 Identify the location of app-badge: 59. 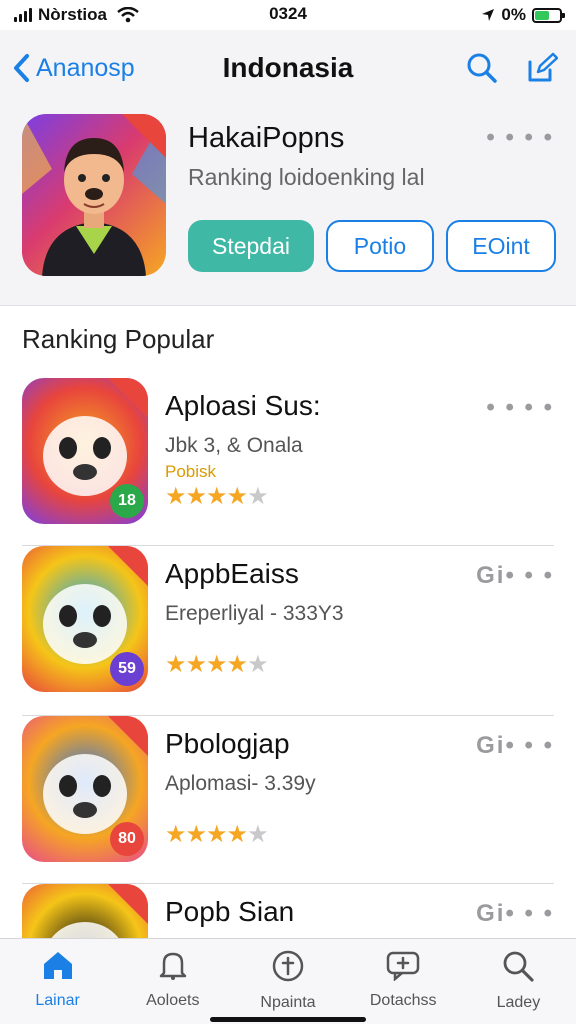
(127, 669).